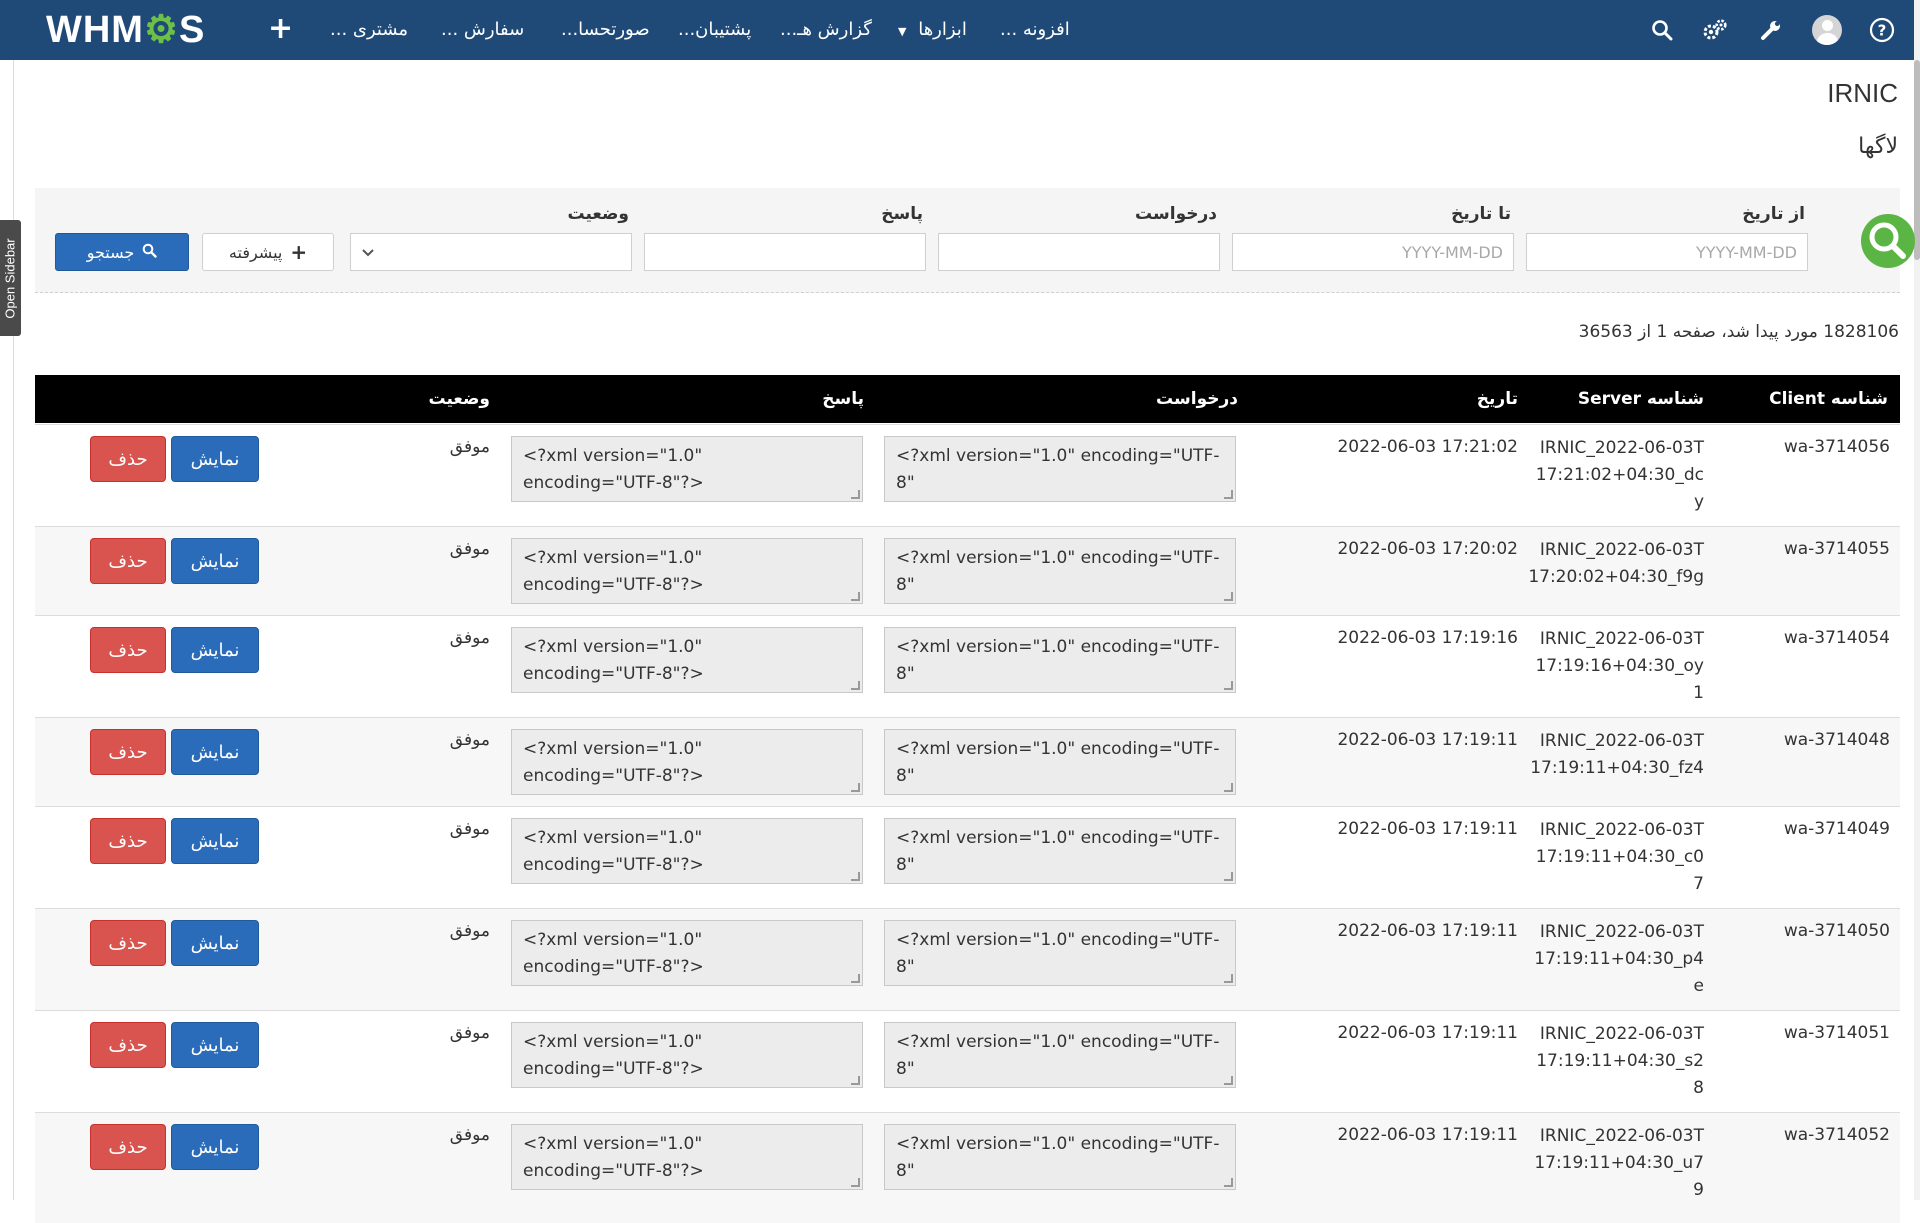  What do you see at coordinates (1667, 252) in the screenshot?
I see `from-date-input` at bounding box center [1667, 252].